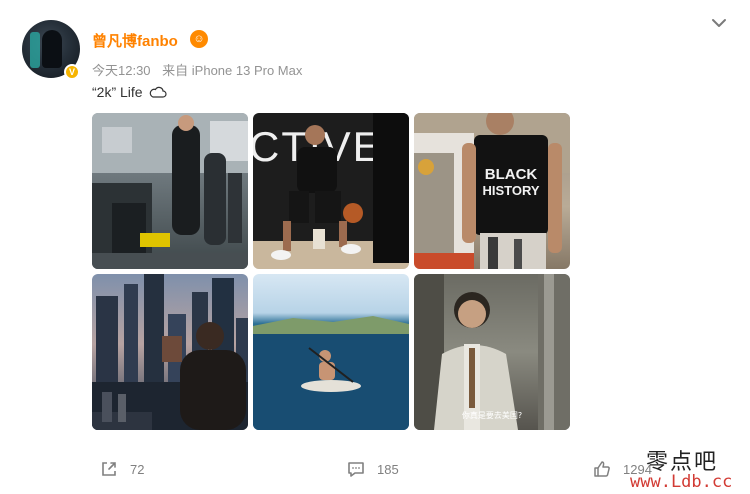 The width and height of the screenshot is (750, 494). I want to click on post-text: “2k” Life, so click(129, 92).